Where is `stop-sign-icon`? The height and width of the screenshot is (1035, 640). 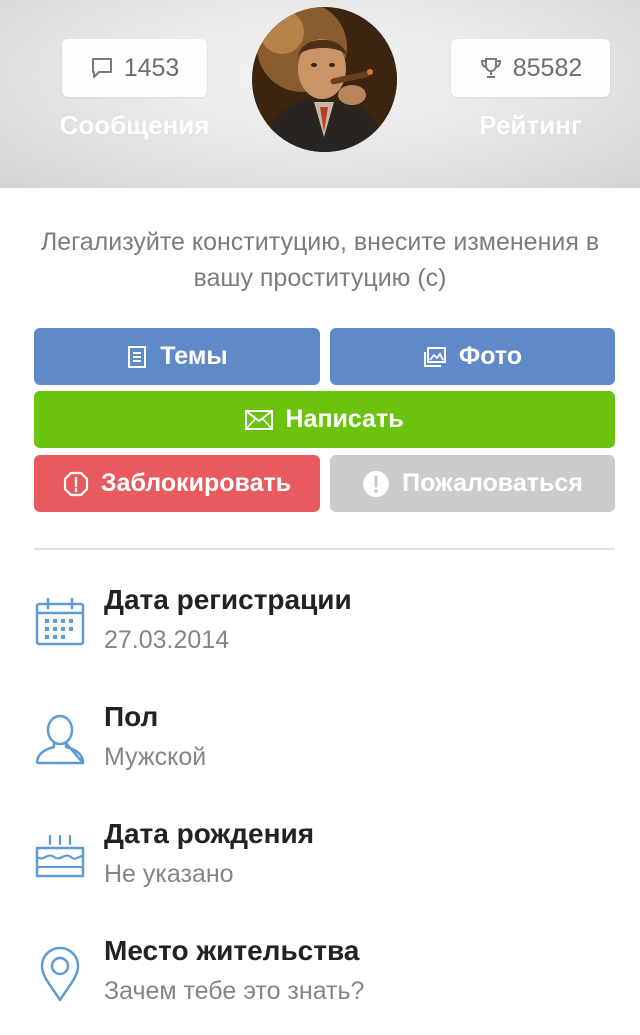
stop-sign-icon is located at coordinates (76, 484).